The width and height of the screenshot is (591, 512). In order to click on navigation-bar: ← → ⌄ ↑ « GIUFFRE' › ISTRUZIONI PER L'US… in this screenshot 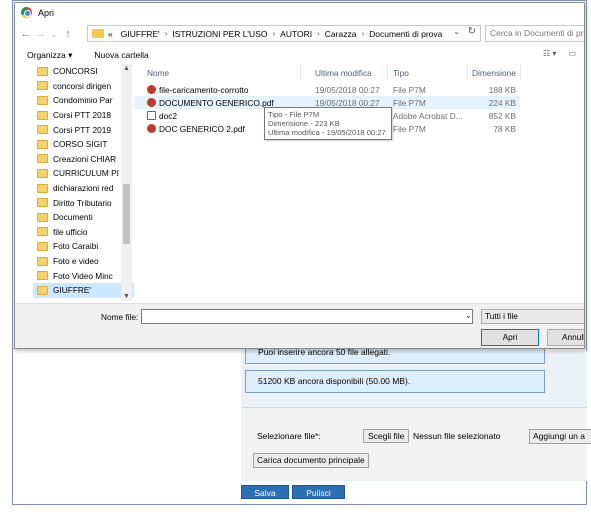, I will do `click(299, 34)`.